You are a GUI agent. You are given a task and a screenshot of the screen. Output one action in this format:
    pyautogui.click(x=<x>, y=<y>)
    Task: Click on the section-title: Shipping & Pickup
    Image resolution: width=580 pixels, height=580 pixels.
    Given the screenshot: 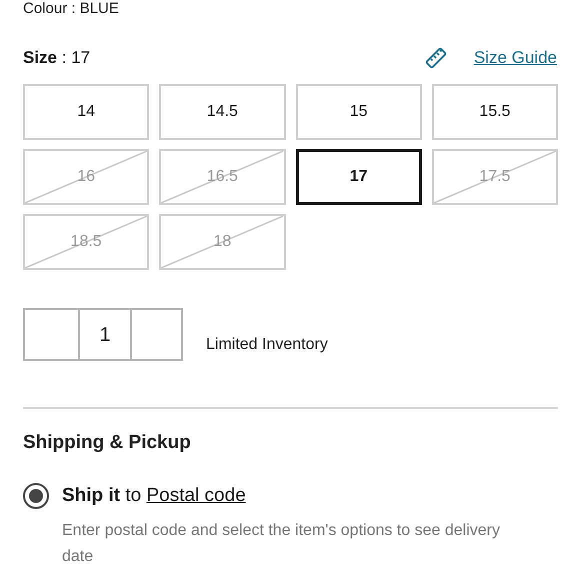 What is the action you would take?
    pyautogui.click(x=107, y=443)
    